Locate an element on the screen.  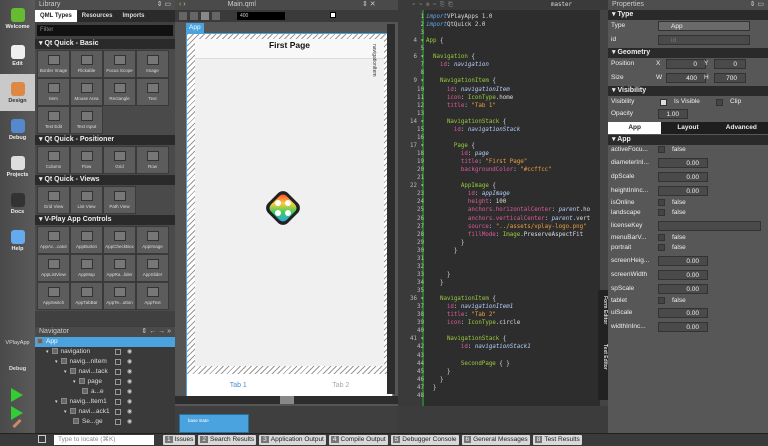
output-pane-test-results: 8 Test Results is located at coordinates (557, 440).